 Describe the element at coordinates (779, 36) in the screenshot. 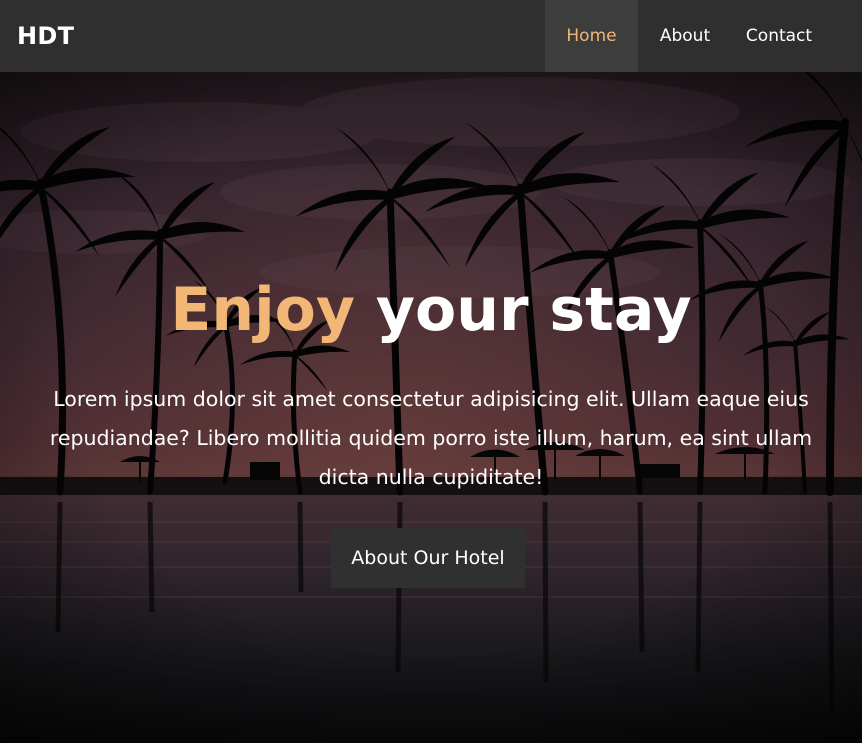

I see `nav-link-contact: Contact` at that location.